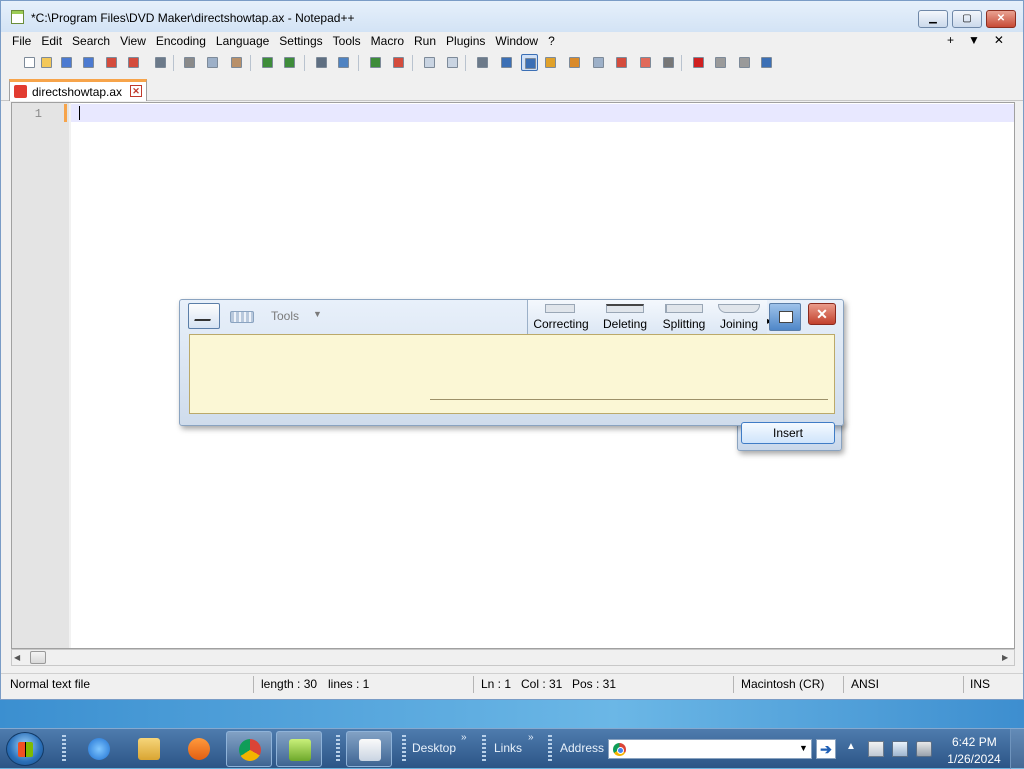 The image size is (1024, 769). What do you see at coordinates (974, 742) in the screenshot?
I see `clock-time: 6:42 PM` at bounding box center [974, 742].